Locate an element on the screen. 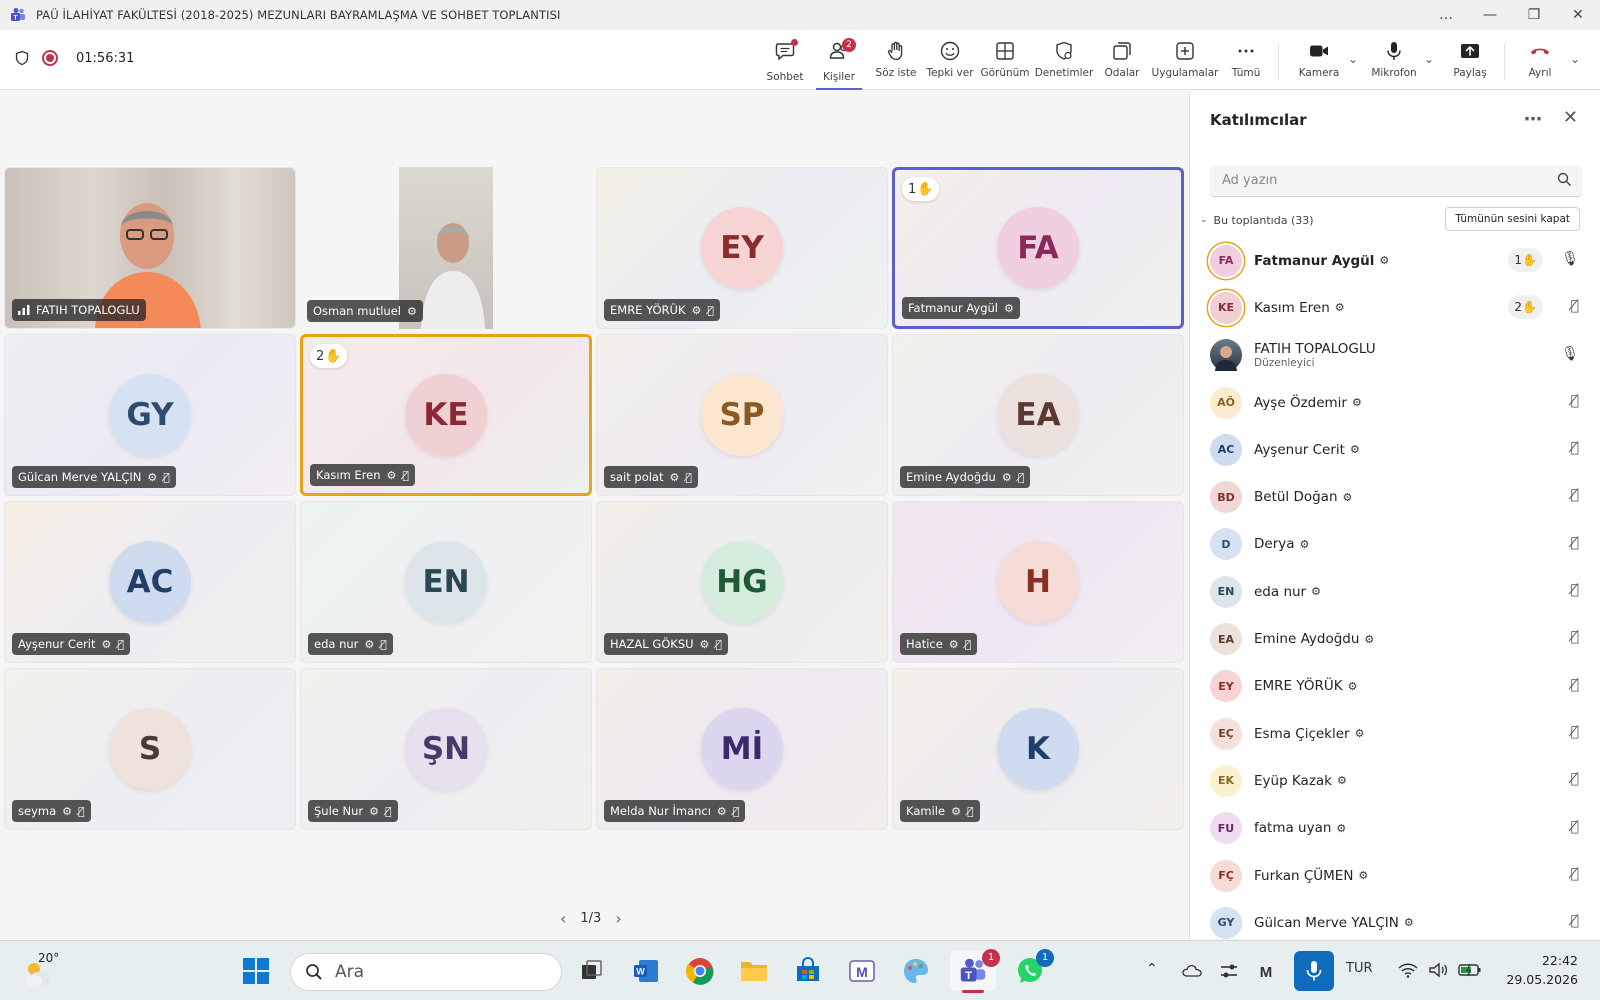 The height and width of the screenshot is (1000, 1600). participant-search-input: Ad yazın is located at coordinates (1396, 181).